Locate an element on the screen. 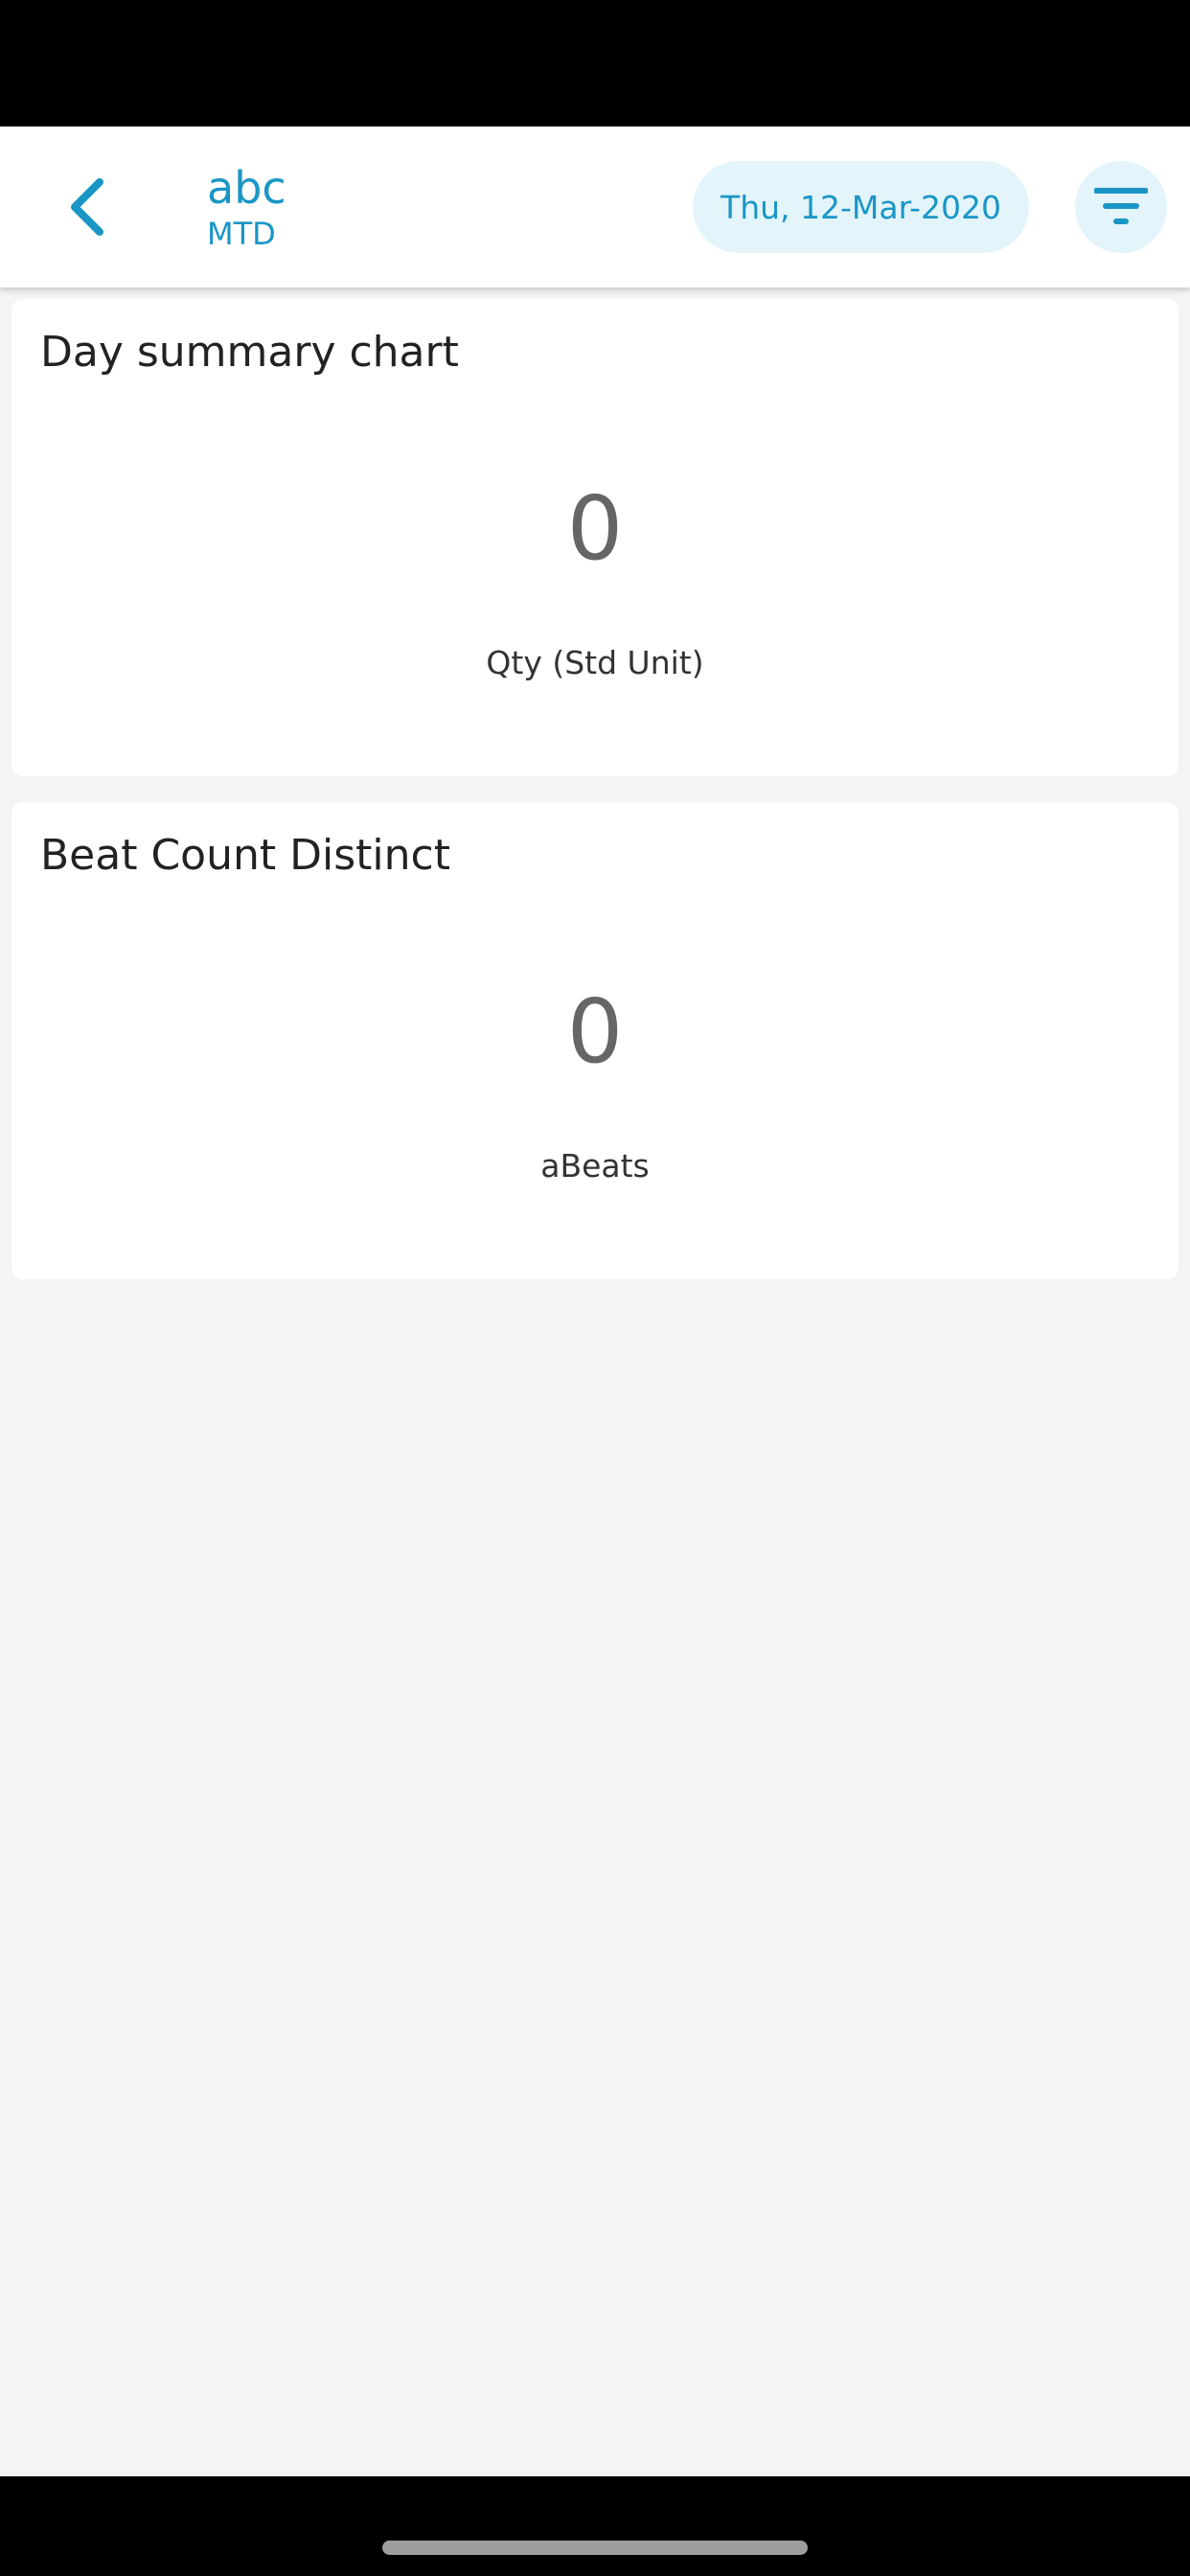  title-block: abc MTD is located at coordinates (247, 207).